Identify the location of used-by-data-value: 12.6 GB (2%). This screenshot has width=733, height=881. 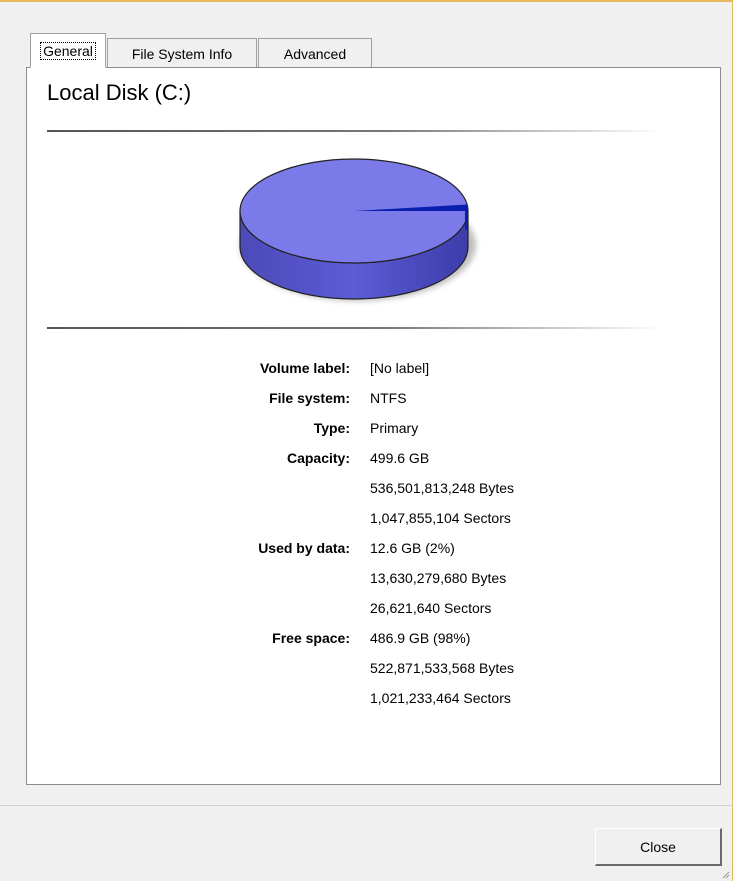
(412, 548).